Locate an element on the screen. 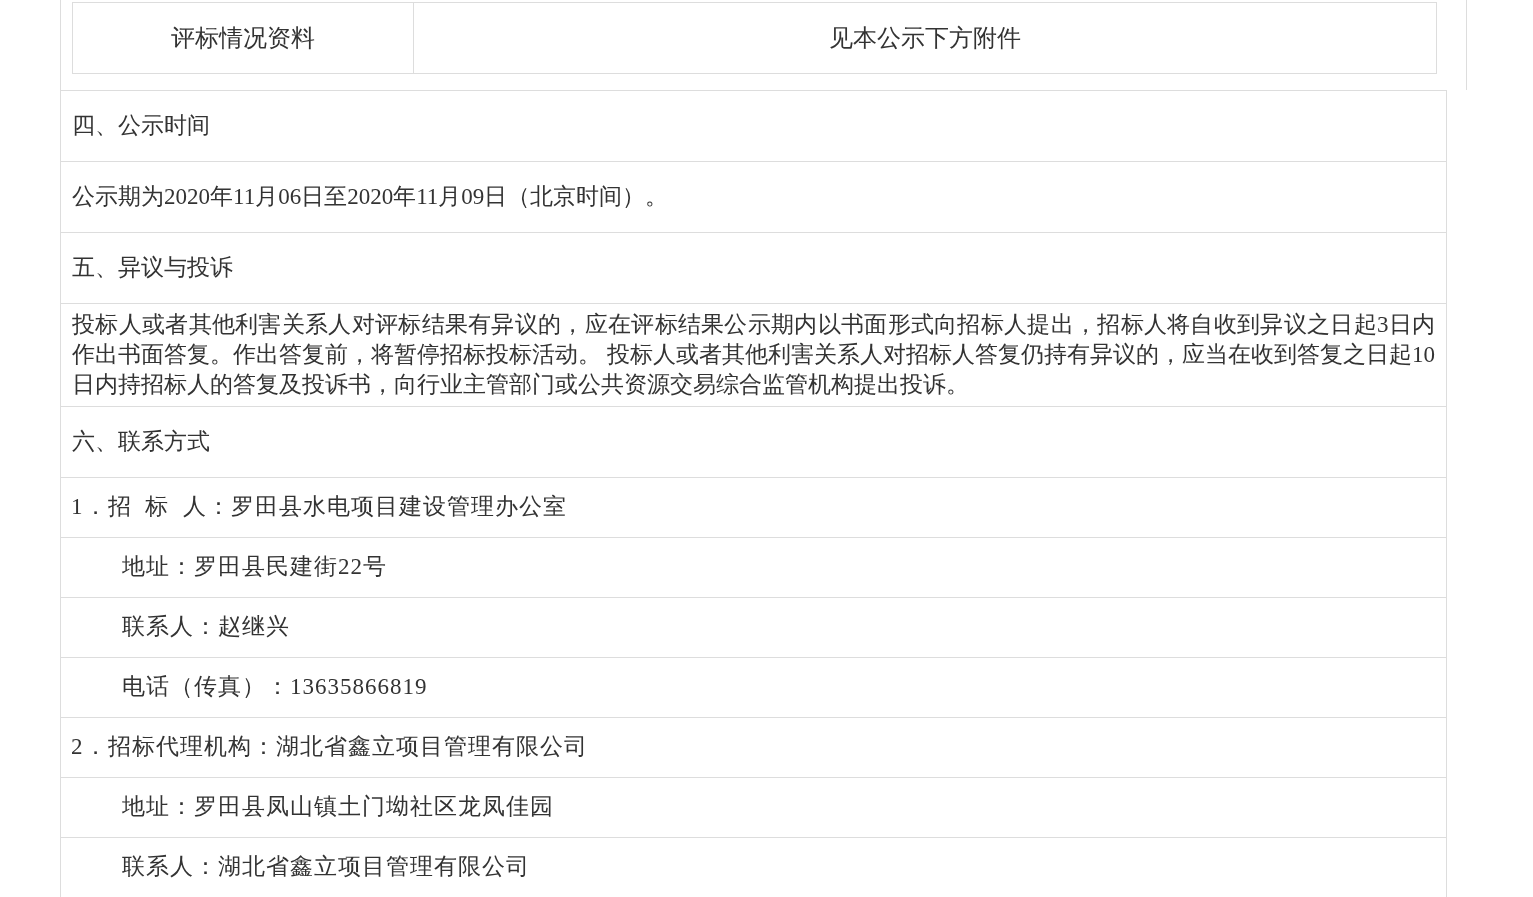  section-text: 六、联系方式 is located at coordinates (141, 441).